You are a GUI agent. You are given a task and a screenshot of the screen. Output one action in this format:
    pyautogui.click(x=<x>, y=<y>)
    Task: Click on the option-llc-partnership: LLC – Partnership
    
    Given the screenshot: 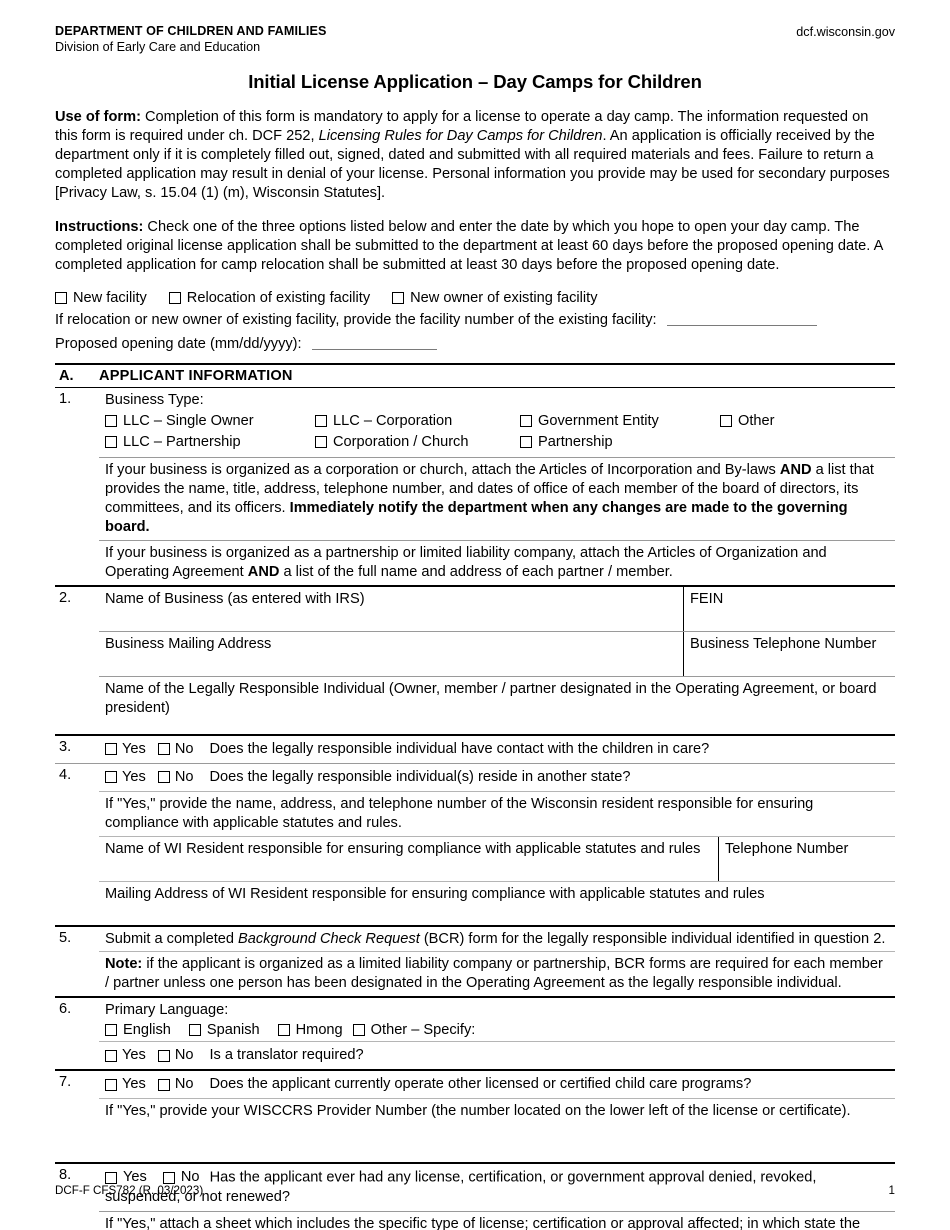 What is the action you would take?
    pyautogui.click(x=210, y=442)
    